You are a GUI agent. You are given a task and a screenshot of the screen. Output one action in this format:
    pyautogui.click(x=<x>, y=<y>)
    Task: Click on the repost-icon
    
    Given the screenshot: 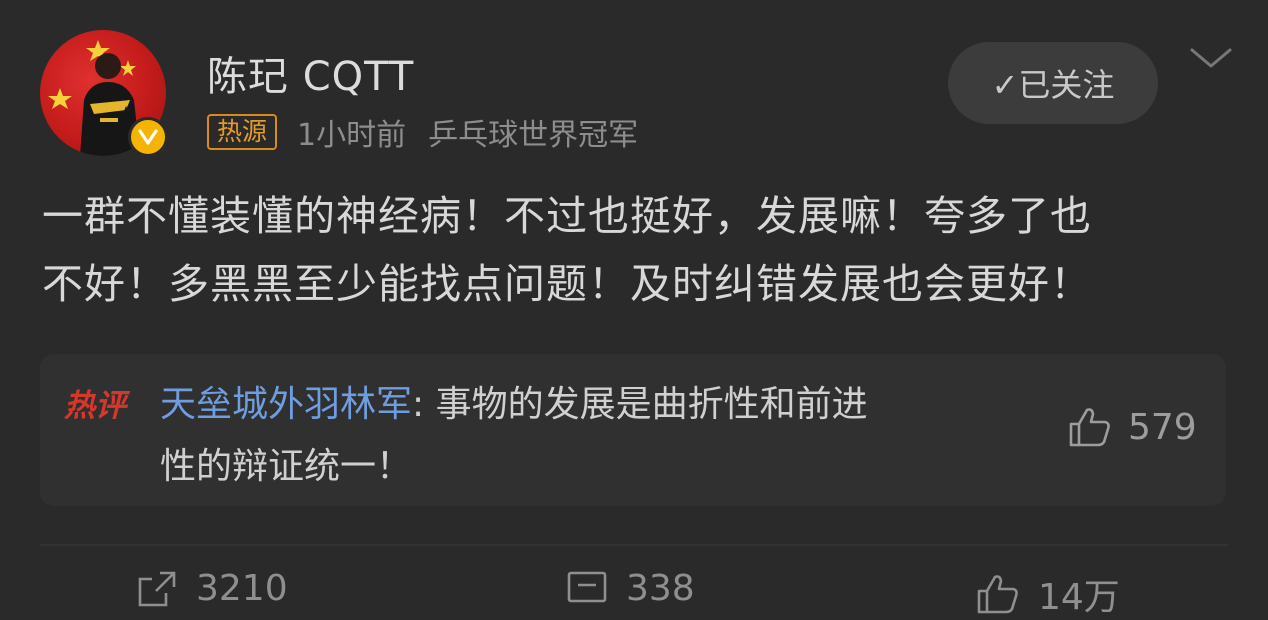 What is the action you would take?
    pyautogui.click(x=157, y=588)
    